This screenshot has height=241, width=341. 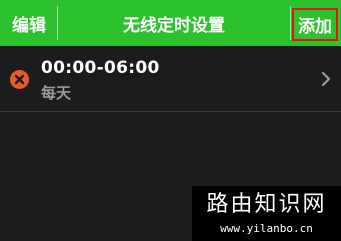 What do you see at coordinates (326, 79) in the screenshot?
I see `chevron-right-icon` at bounding box center [326, 79].